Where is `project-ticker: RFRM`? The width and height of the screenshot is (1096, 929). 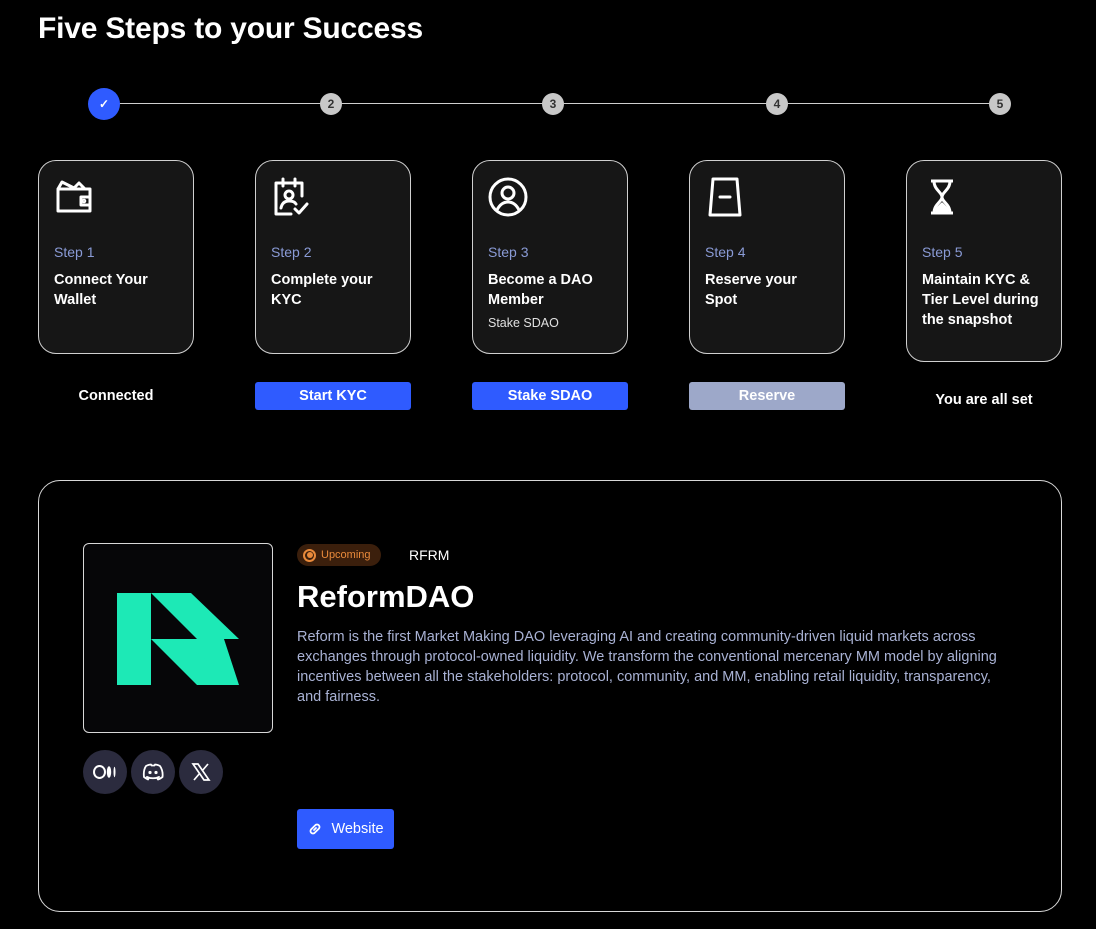 project-ticker: RFRM is located at coordinates (429, 555).